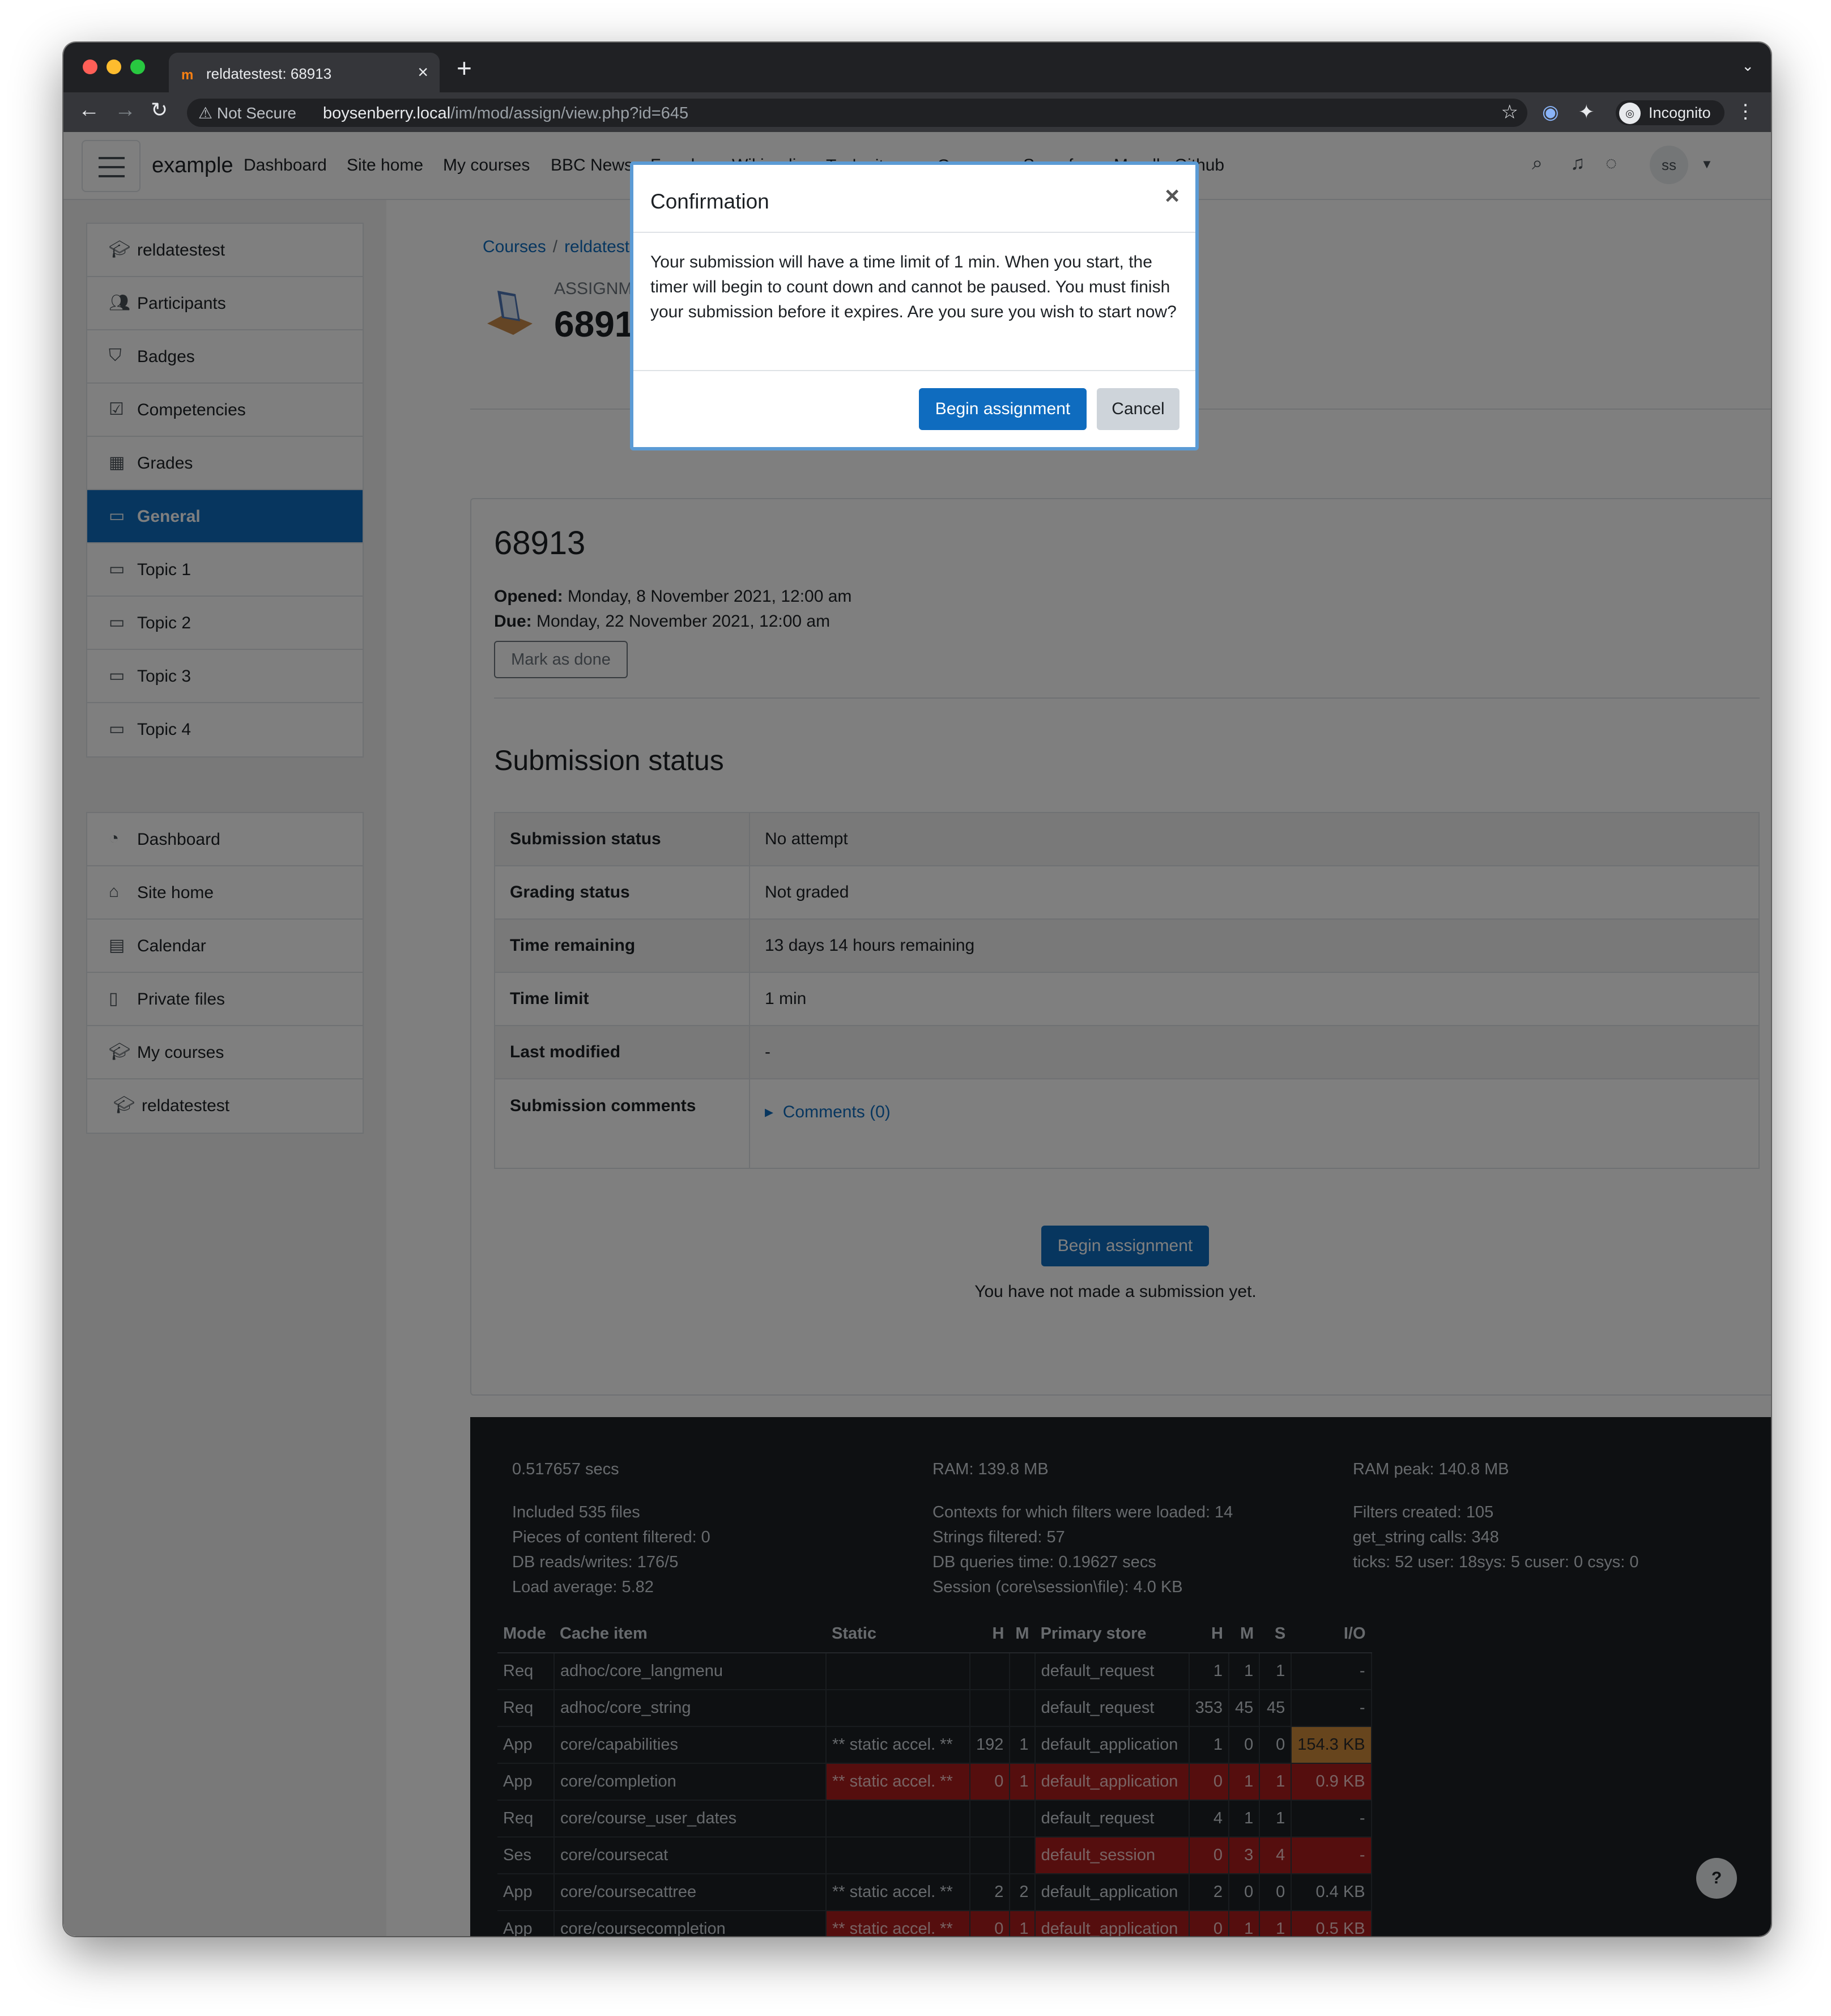  I want to click on tab-close-icon: ×, so click(423, 72).